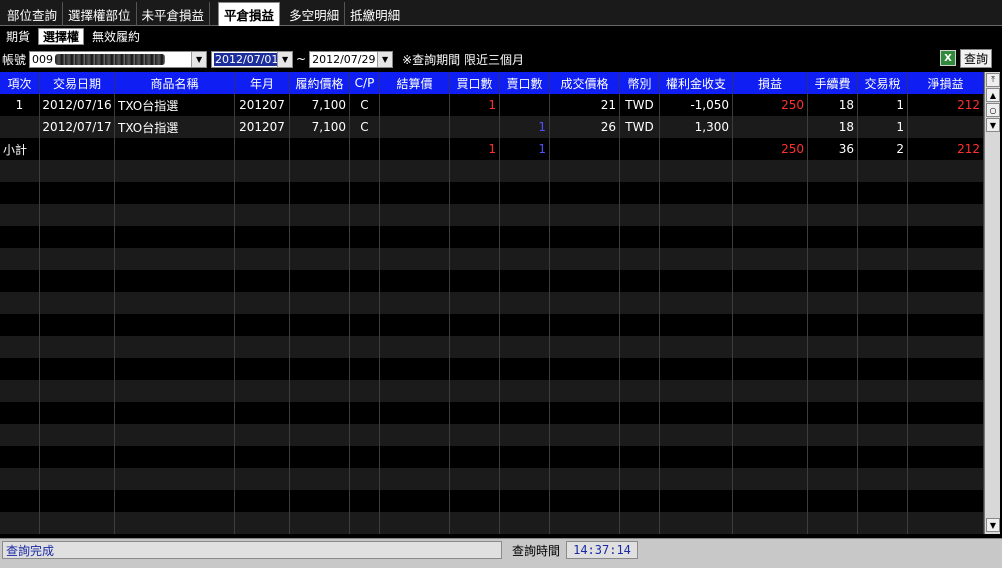 This screenshot has width=1002, height=568. I want to click on column-header-fee: 手續費, so click(833, 83).